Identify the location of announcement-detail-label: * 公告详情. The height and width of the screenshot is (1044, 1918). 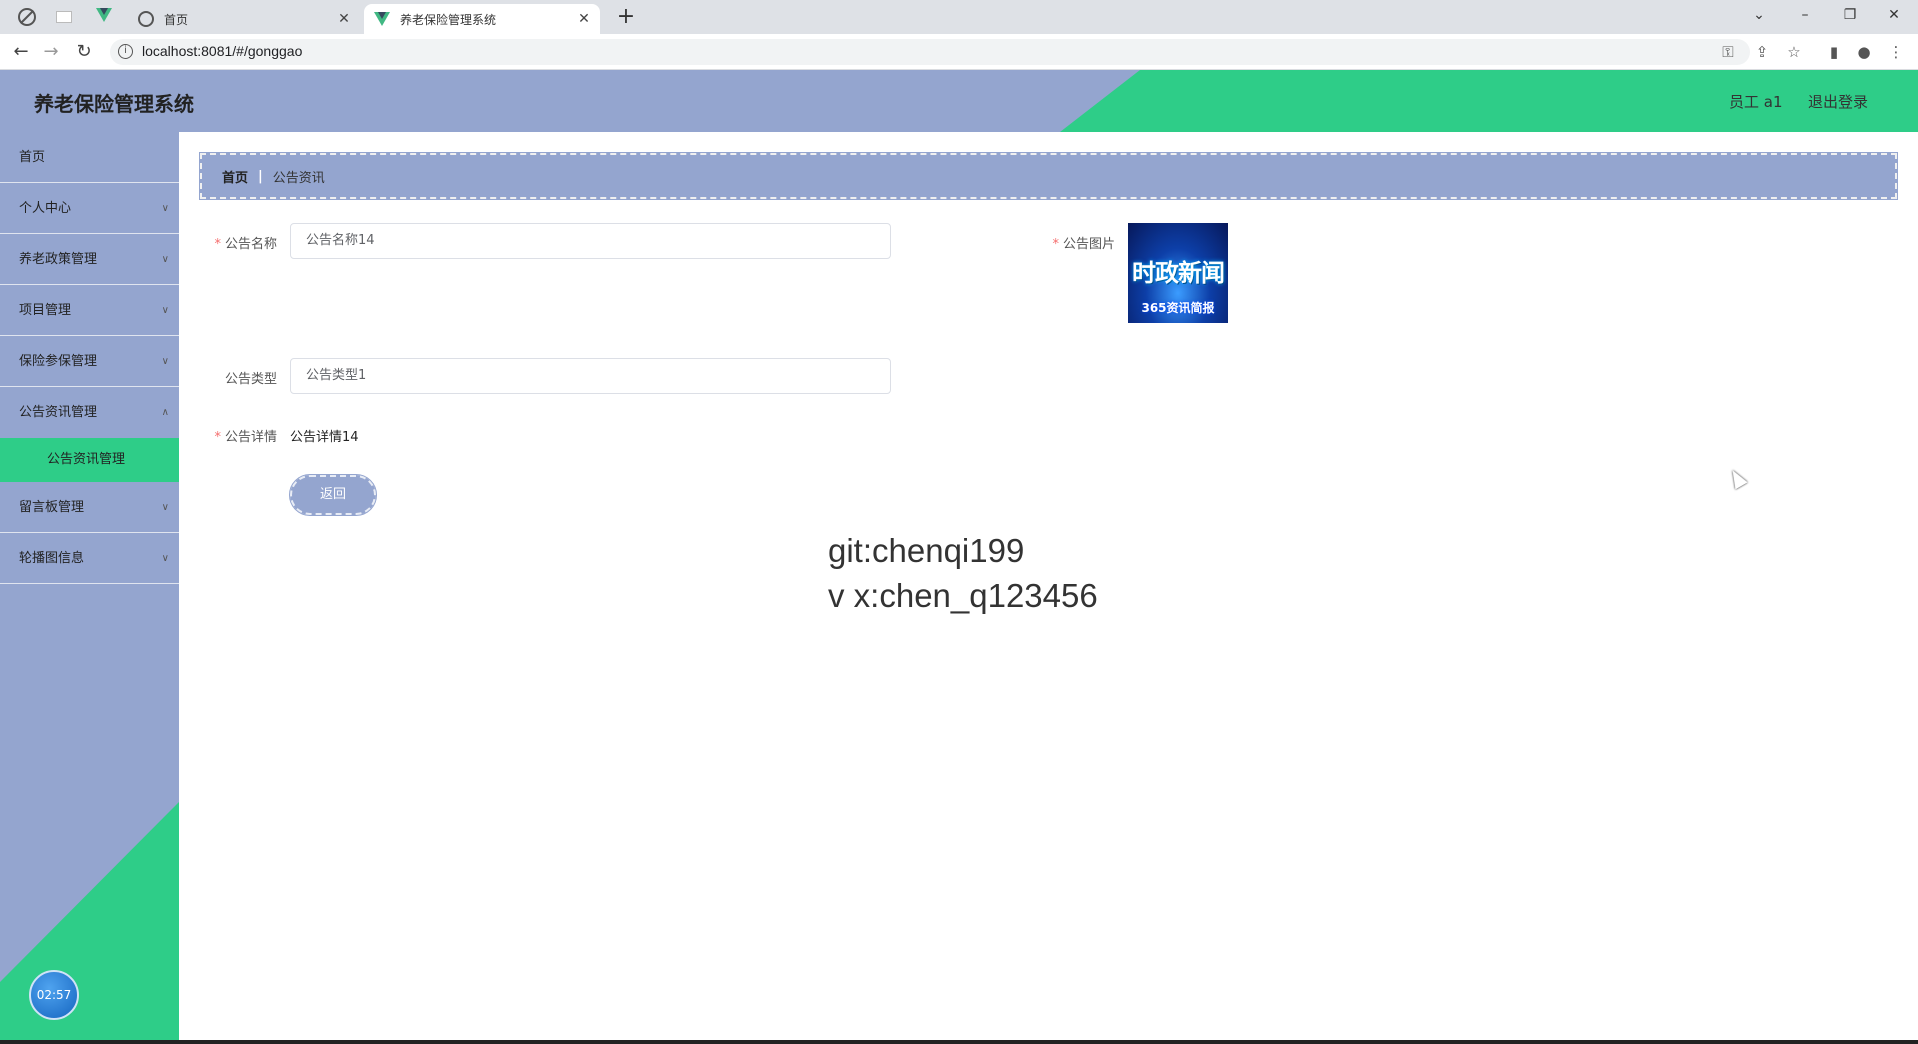
(237, 435).